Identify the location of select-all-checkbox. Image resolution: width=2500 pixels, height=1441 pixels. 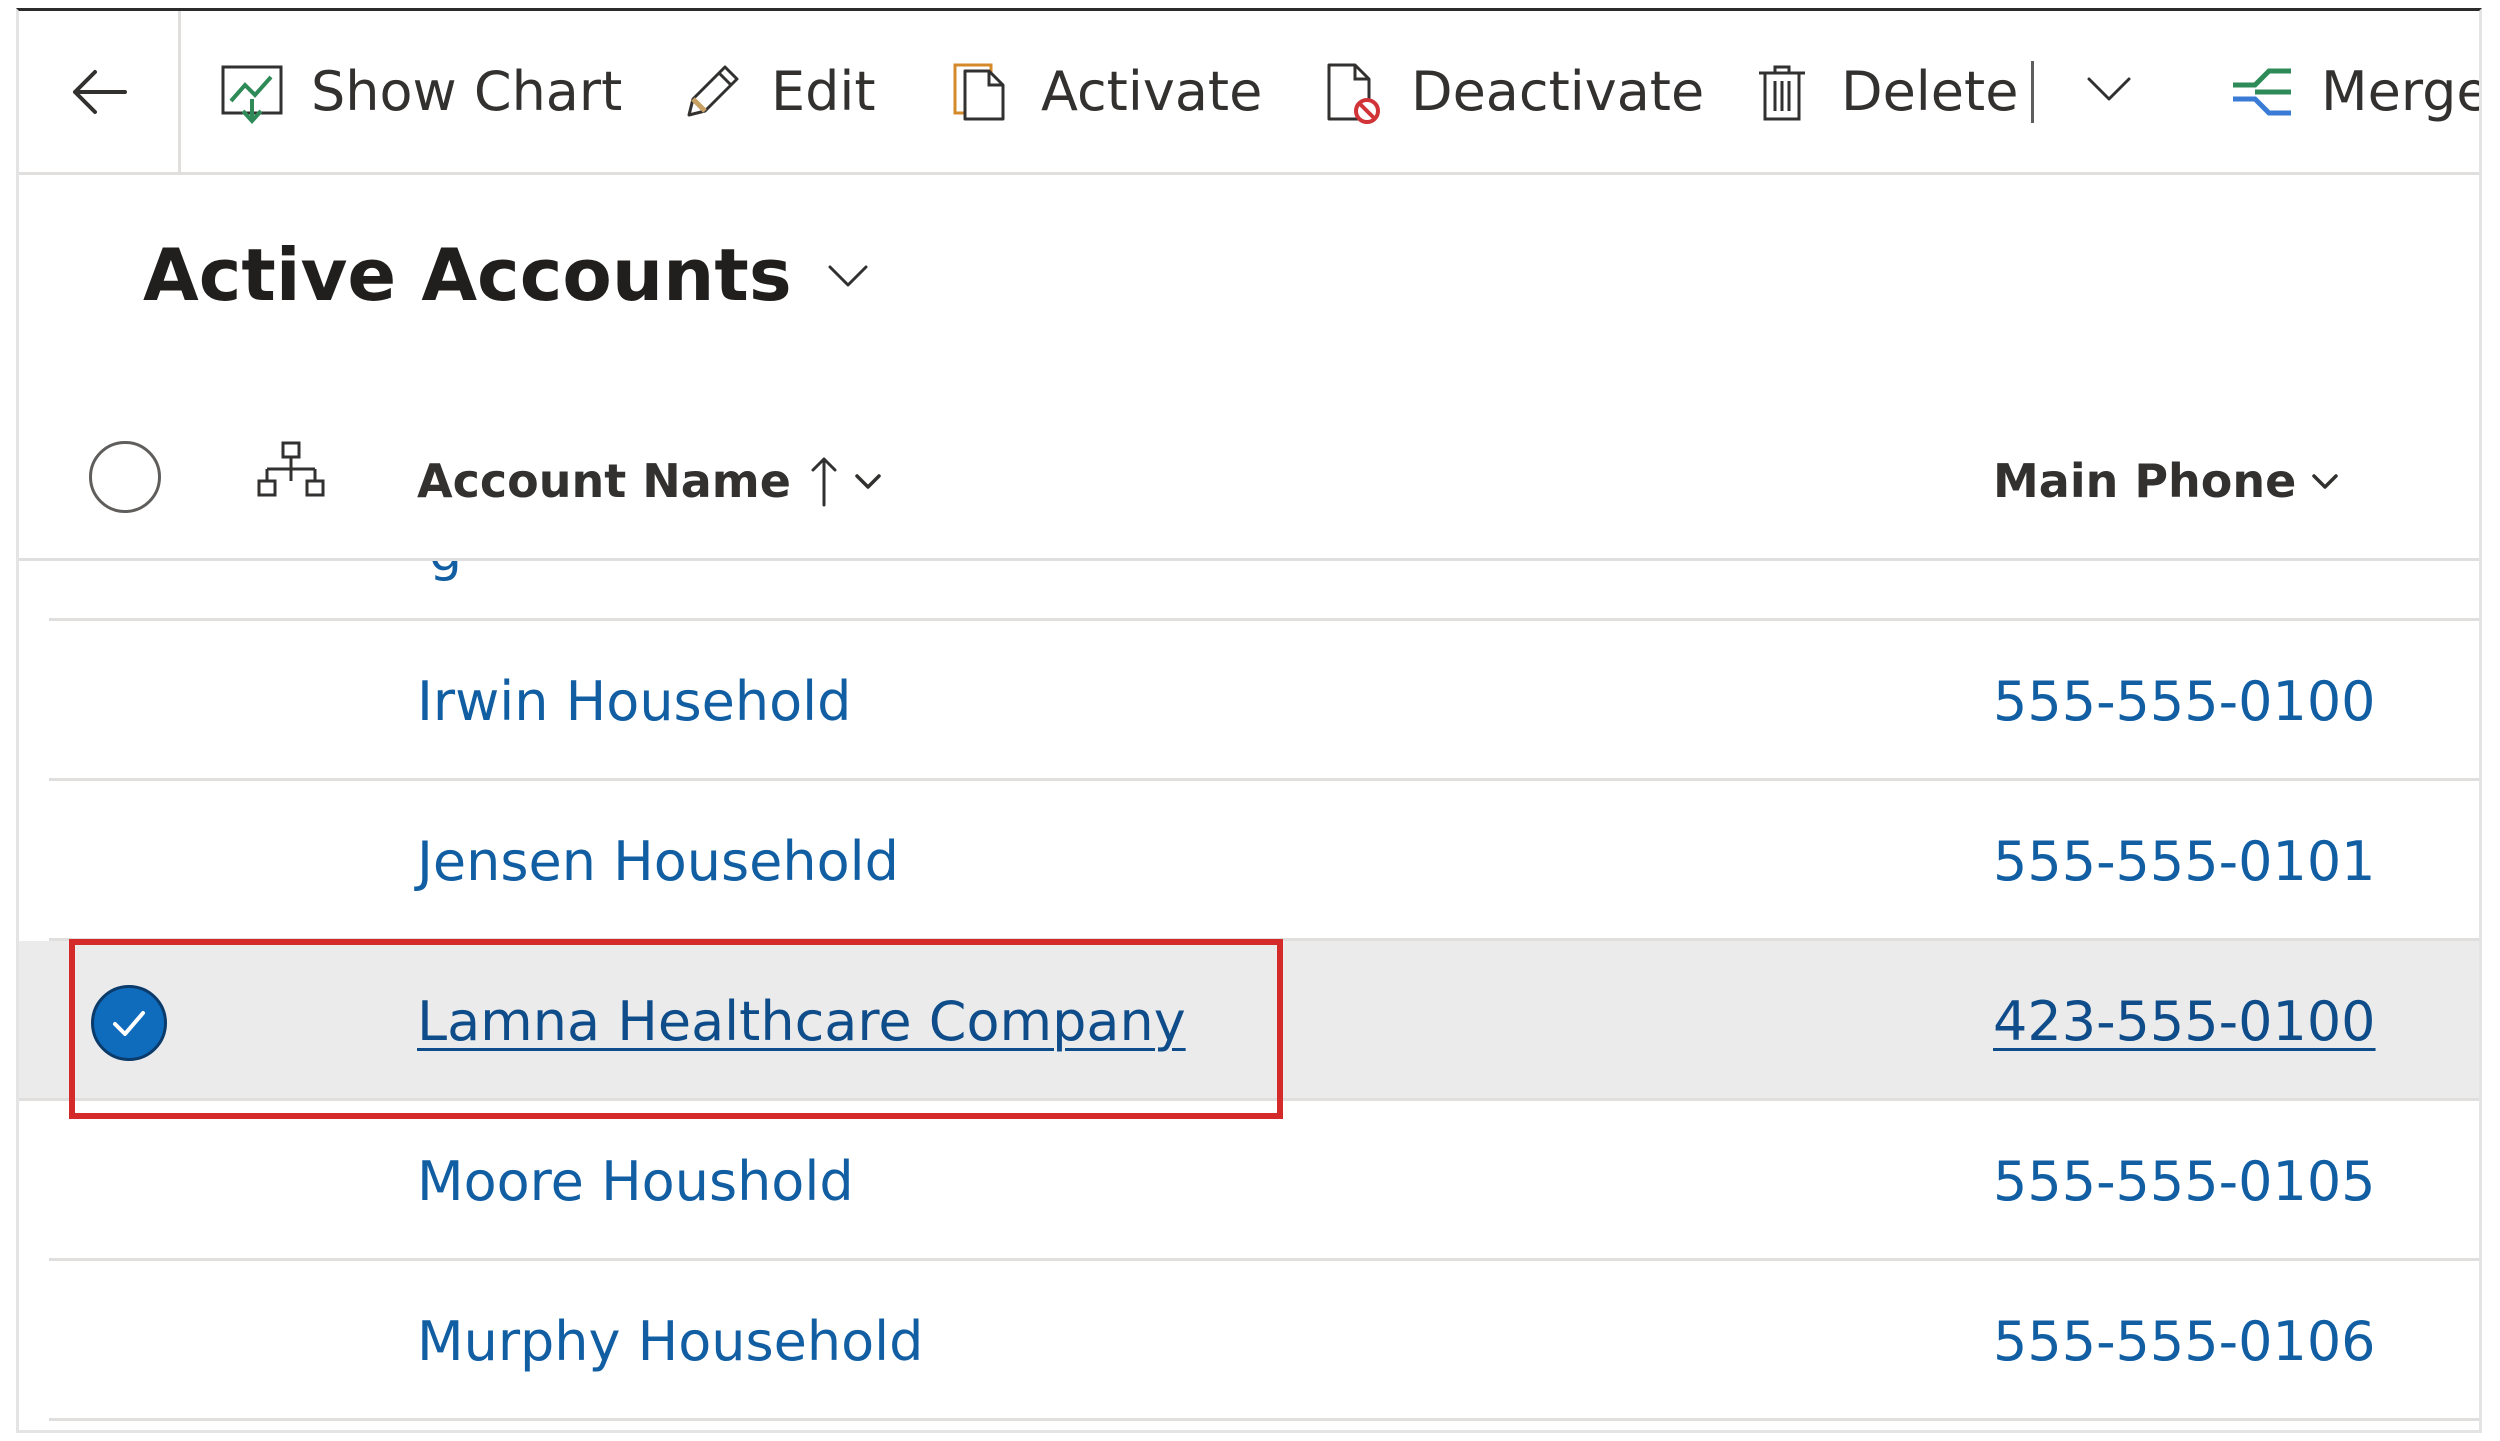
(125, 477).